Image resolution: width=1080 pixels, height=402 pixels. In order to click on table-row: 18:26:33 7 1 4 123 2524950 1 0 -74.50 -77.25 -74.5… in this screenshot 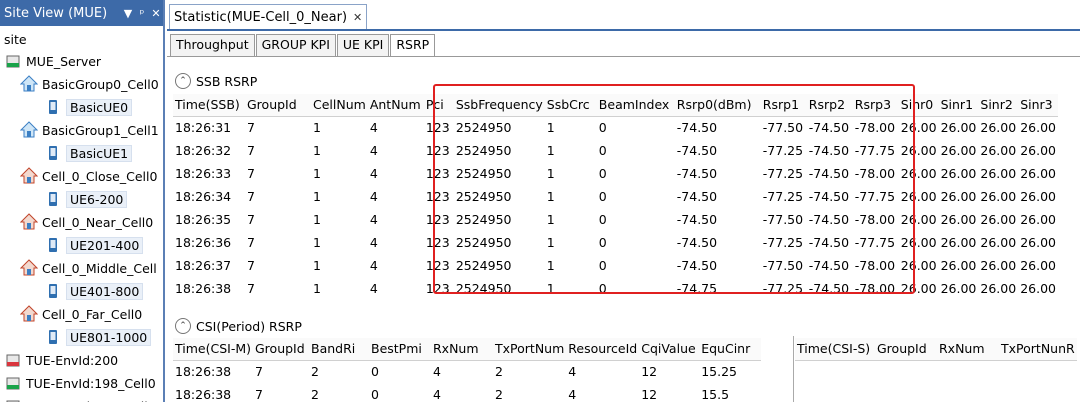, I will do `click(615, 173)`.